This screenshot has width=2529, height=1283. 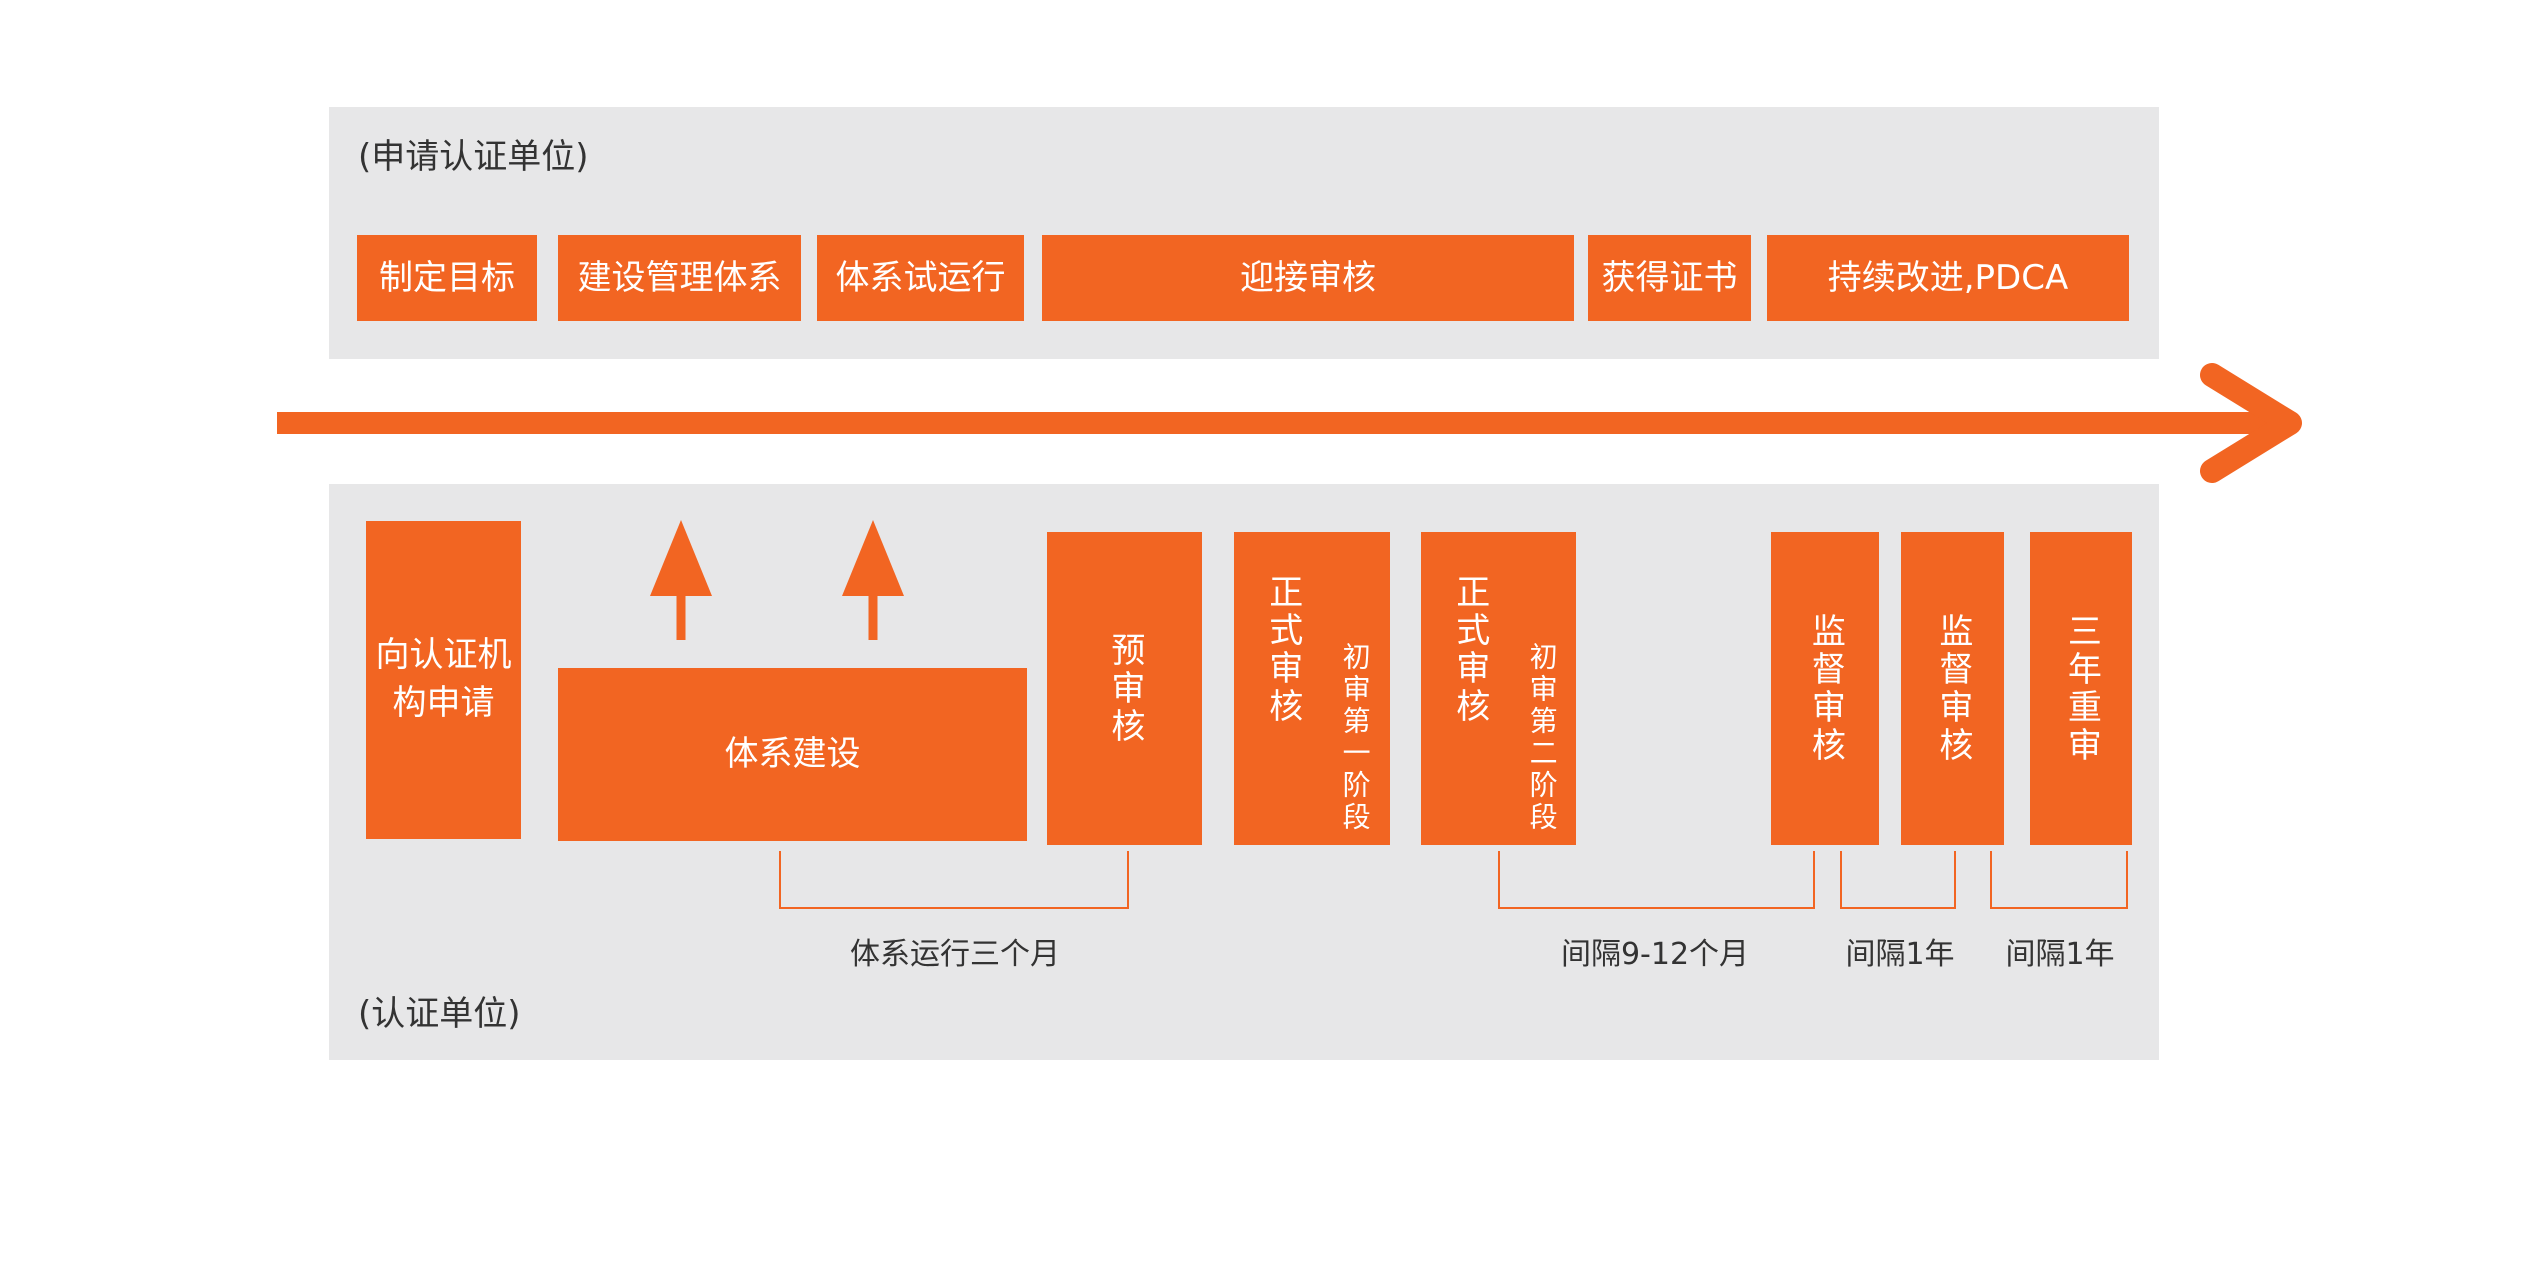 I want to click on timeline-arrow, so click(x=1289, y=423).